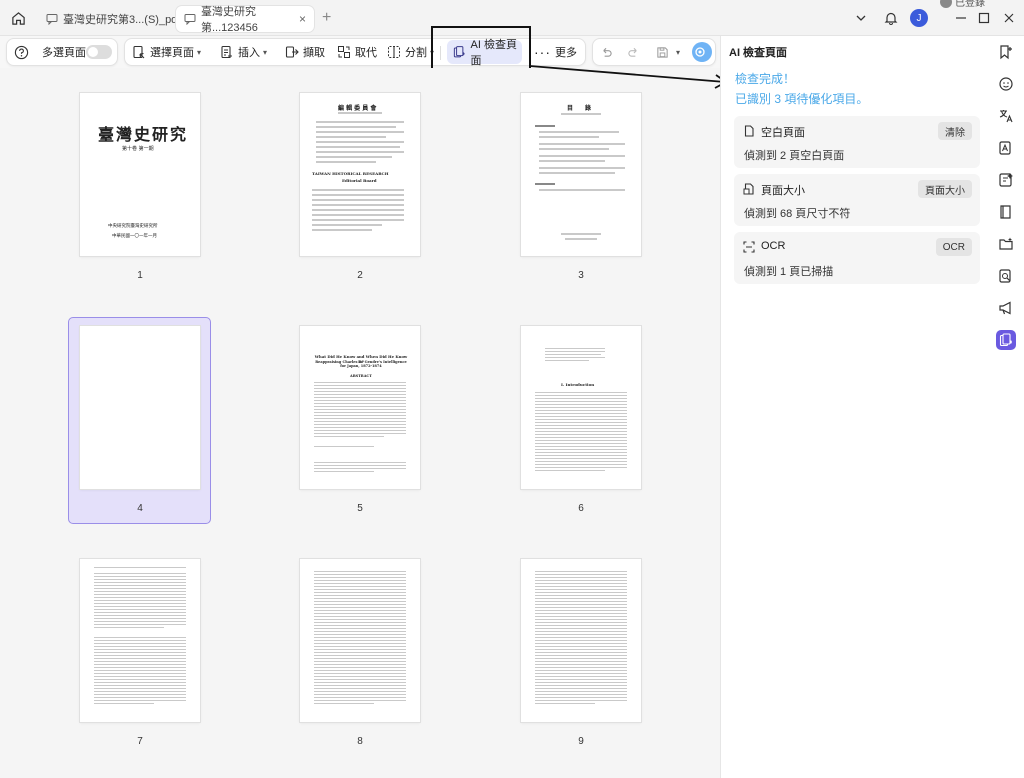 This screenshot has height=778, width=1024. What do you see at coordinates (226, 52) in the screenshot?
I see `insert-page-icon` at bounding box center [226, 52].